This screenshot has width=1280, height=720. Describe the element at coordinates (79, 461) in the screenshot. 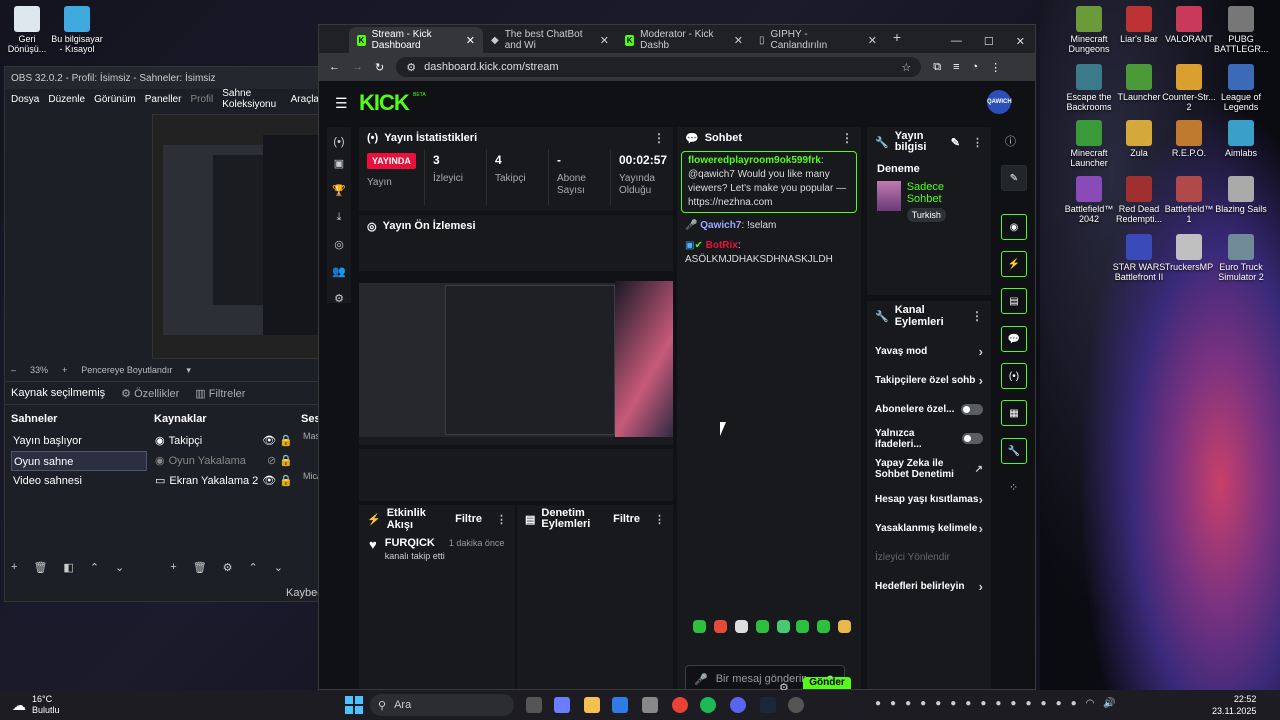

I see `scene-item: Oyun sahne` at that location.